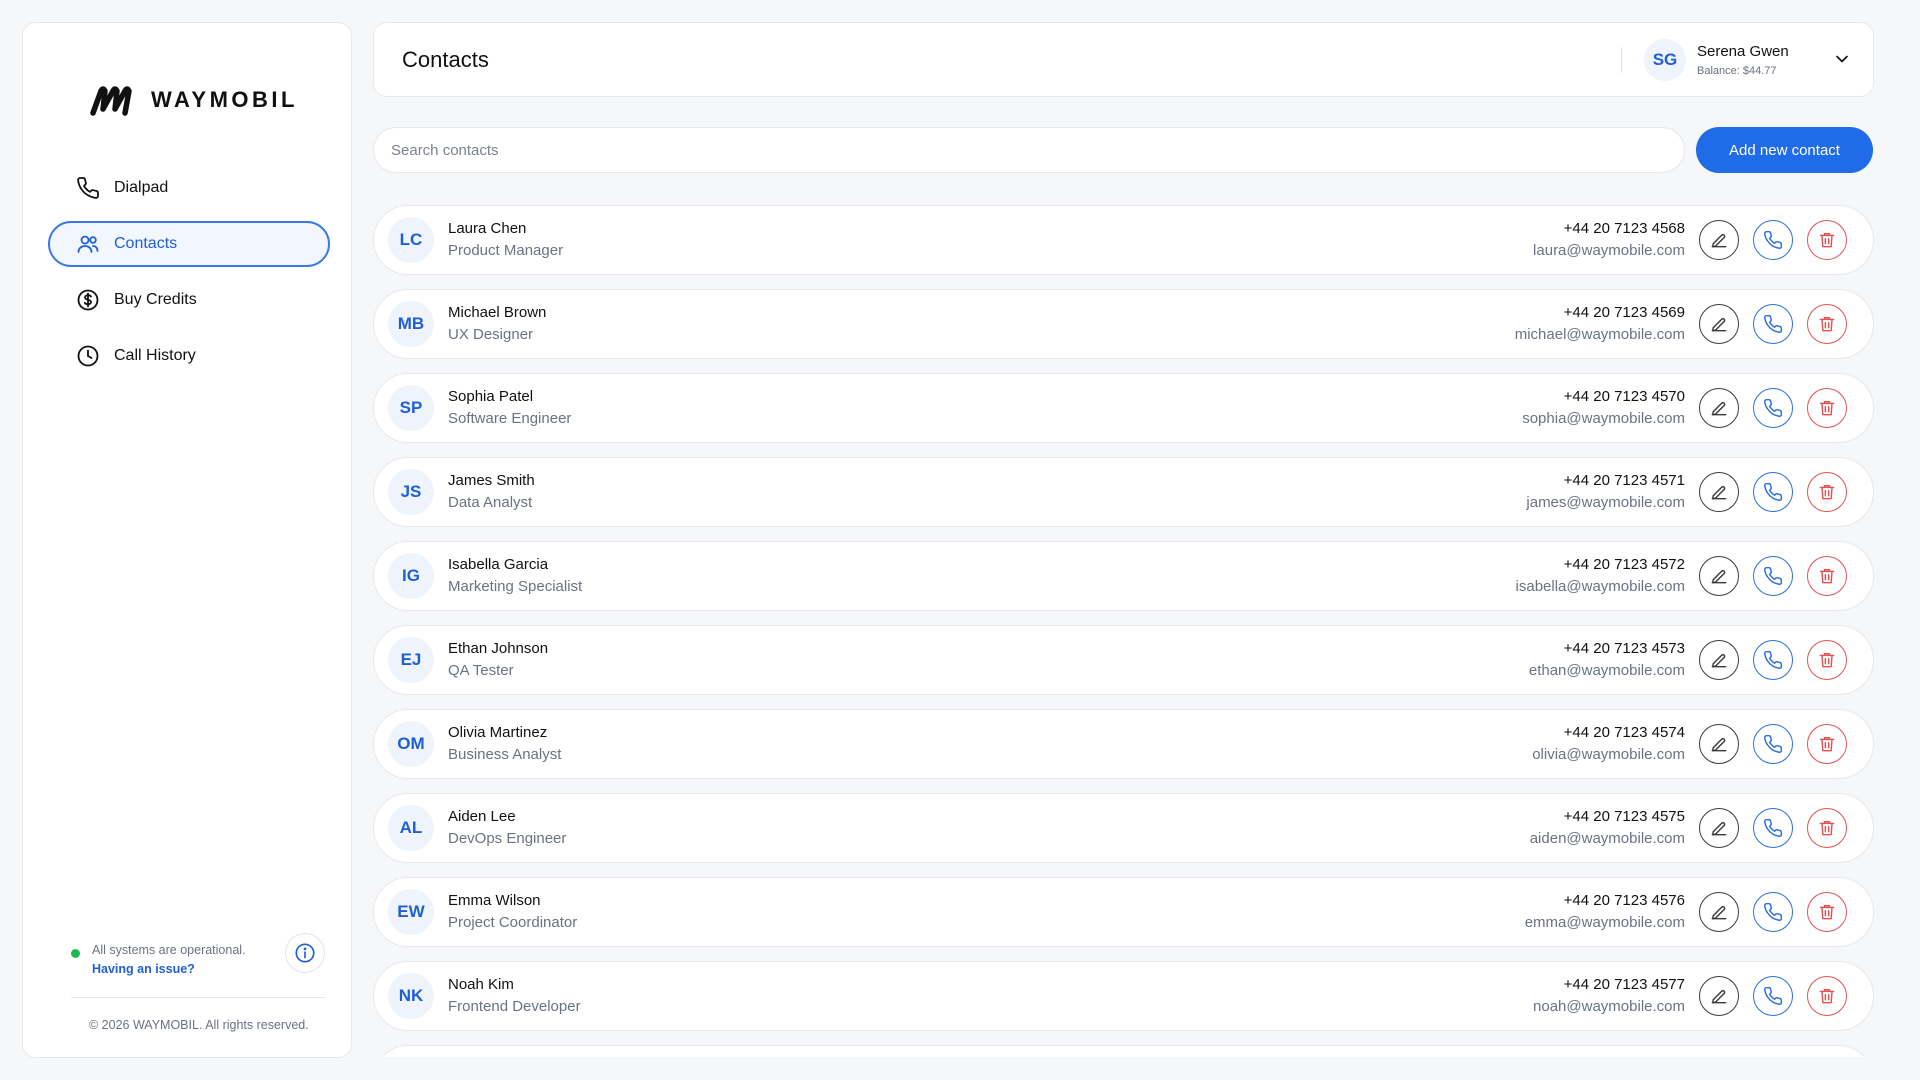 This screenshot has width=1920, height=1080. Describe the element at coordinates (1609, 1006) in the screenshot. I see `contact-email: noah@waymobile.com` at that location.